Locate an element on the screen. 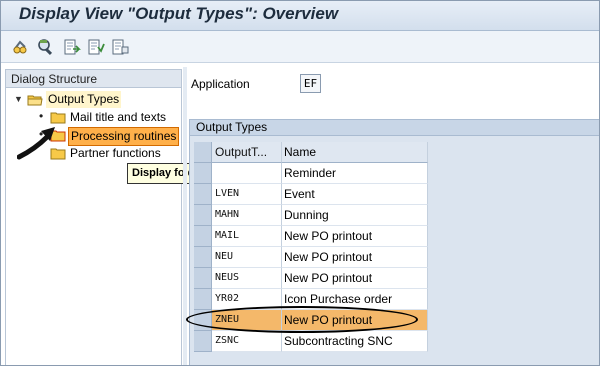 Image resolution: width=600 pixels, height=366 pixels. tree-node-label: Mail title and texts is located at coordinates (118, 117).